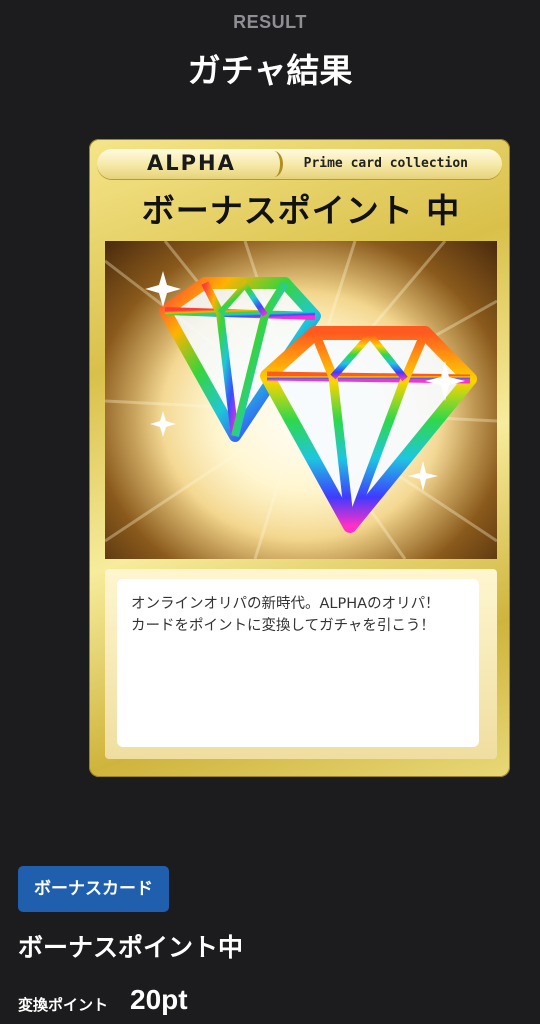 The width and height of the screenshot is (540, 1024). I want to click on swoosh-icon, so click(274, 164).